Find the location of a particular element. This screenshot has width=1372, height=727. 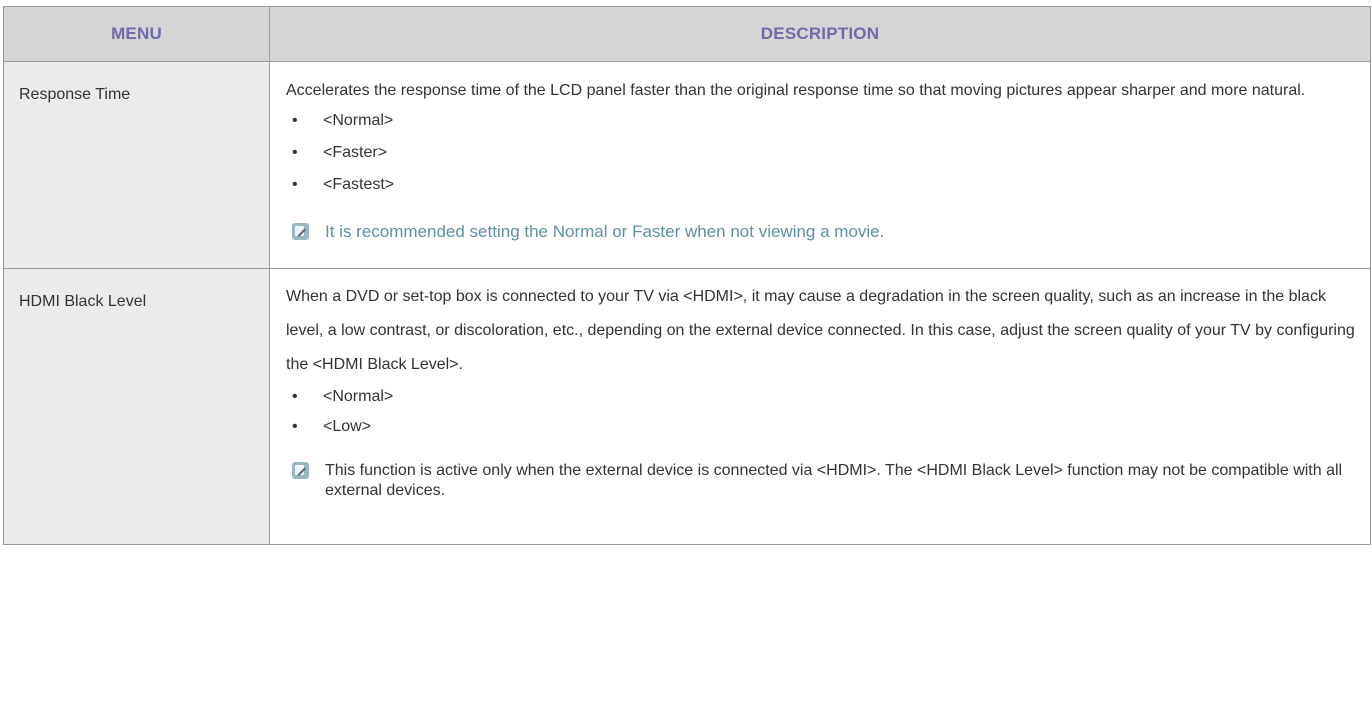

list-item: • <Fastest> is located at coordinates (822, 185).